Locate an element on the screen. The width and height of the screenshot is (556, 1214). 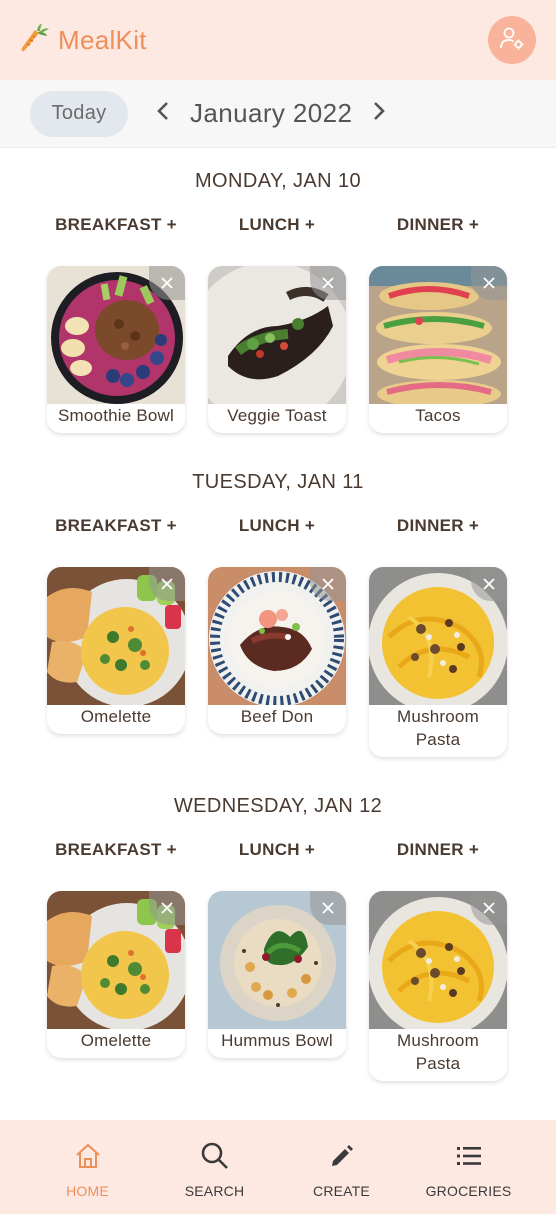
date-navigation-bar: Today January 2022 is located at coordinates (278, 114).